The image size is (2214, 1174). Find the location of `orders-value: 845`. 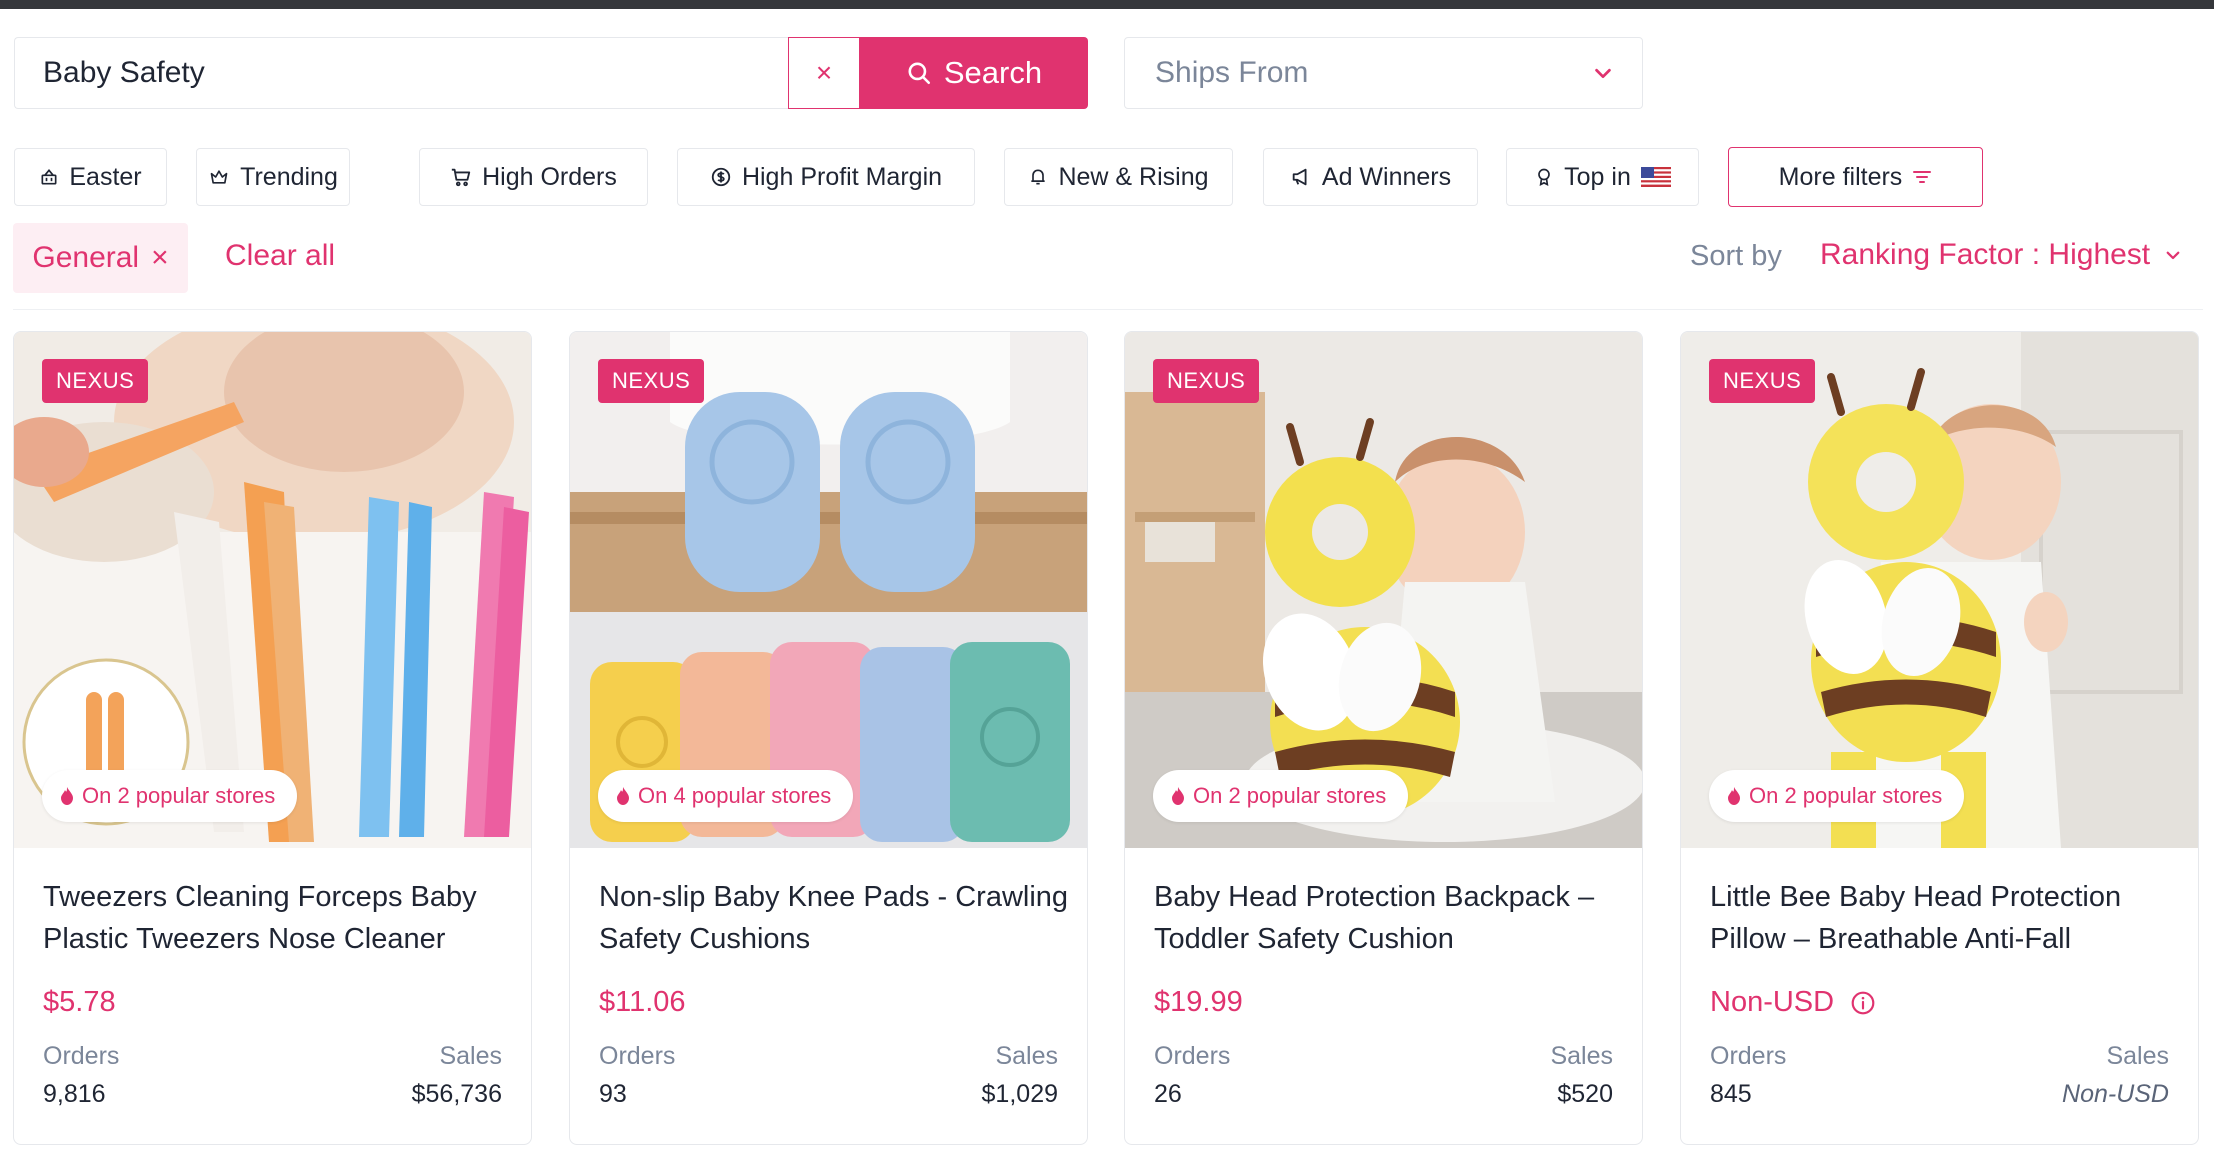

orders-value: 845 is located at coordinates (1731, 1094).